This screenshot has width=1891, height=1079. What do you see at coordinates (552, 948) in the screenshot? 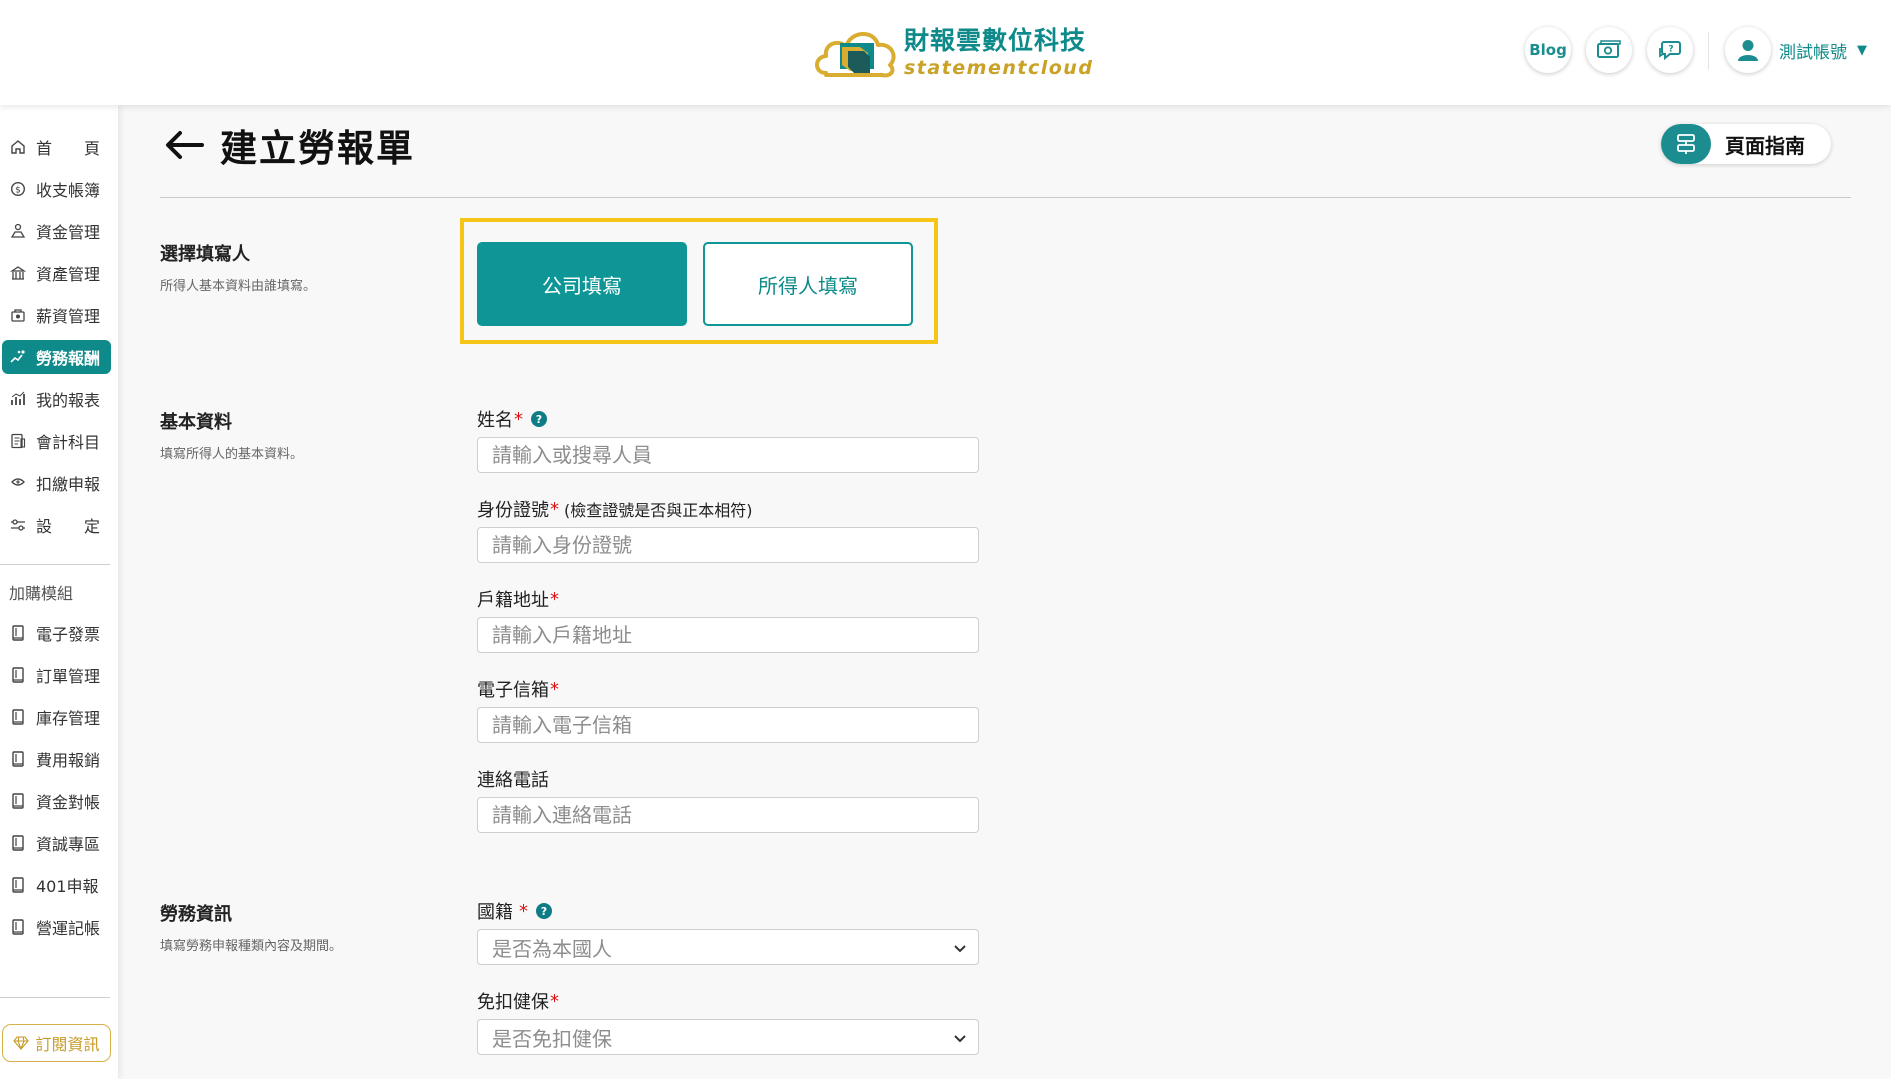
I see `nationality-placeholder: 是否為本國人` at bounding box center [552, 948].